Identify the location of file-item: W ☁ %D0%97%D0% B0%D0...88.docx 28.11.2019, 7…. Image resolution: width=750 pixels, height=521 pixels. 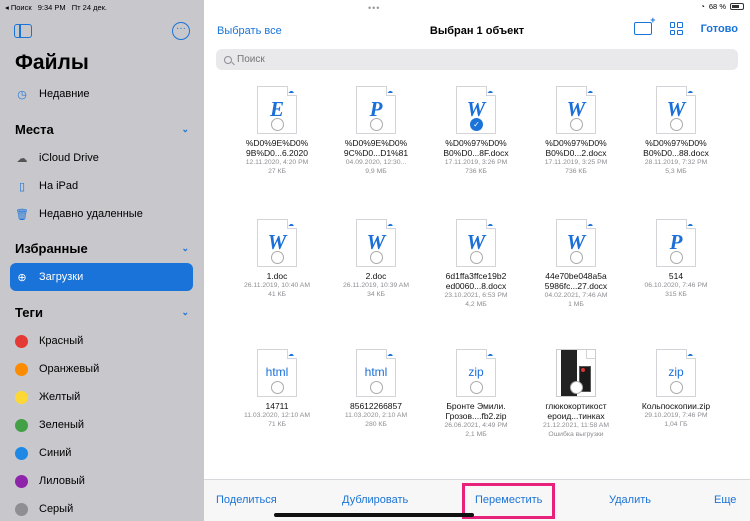
(676, 131).